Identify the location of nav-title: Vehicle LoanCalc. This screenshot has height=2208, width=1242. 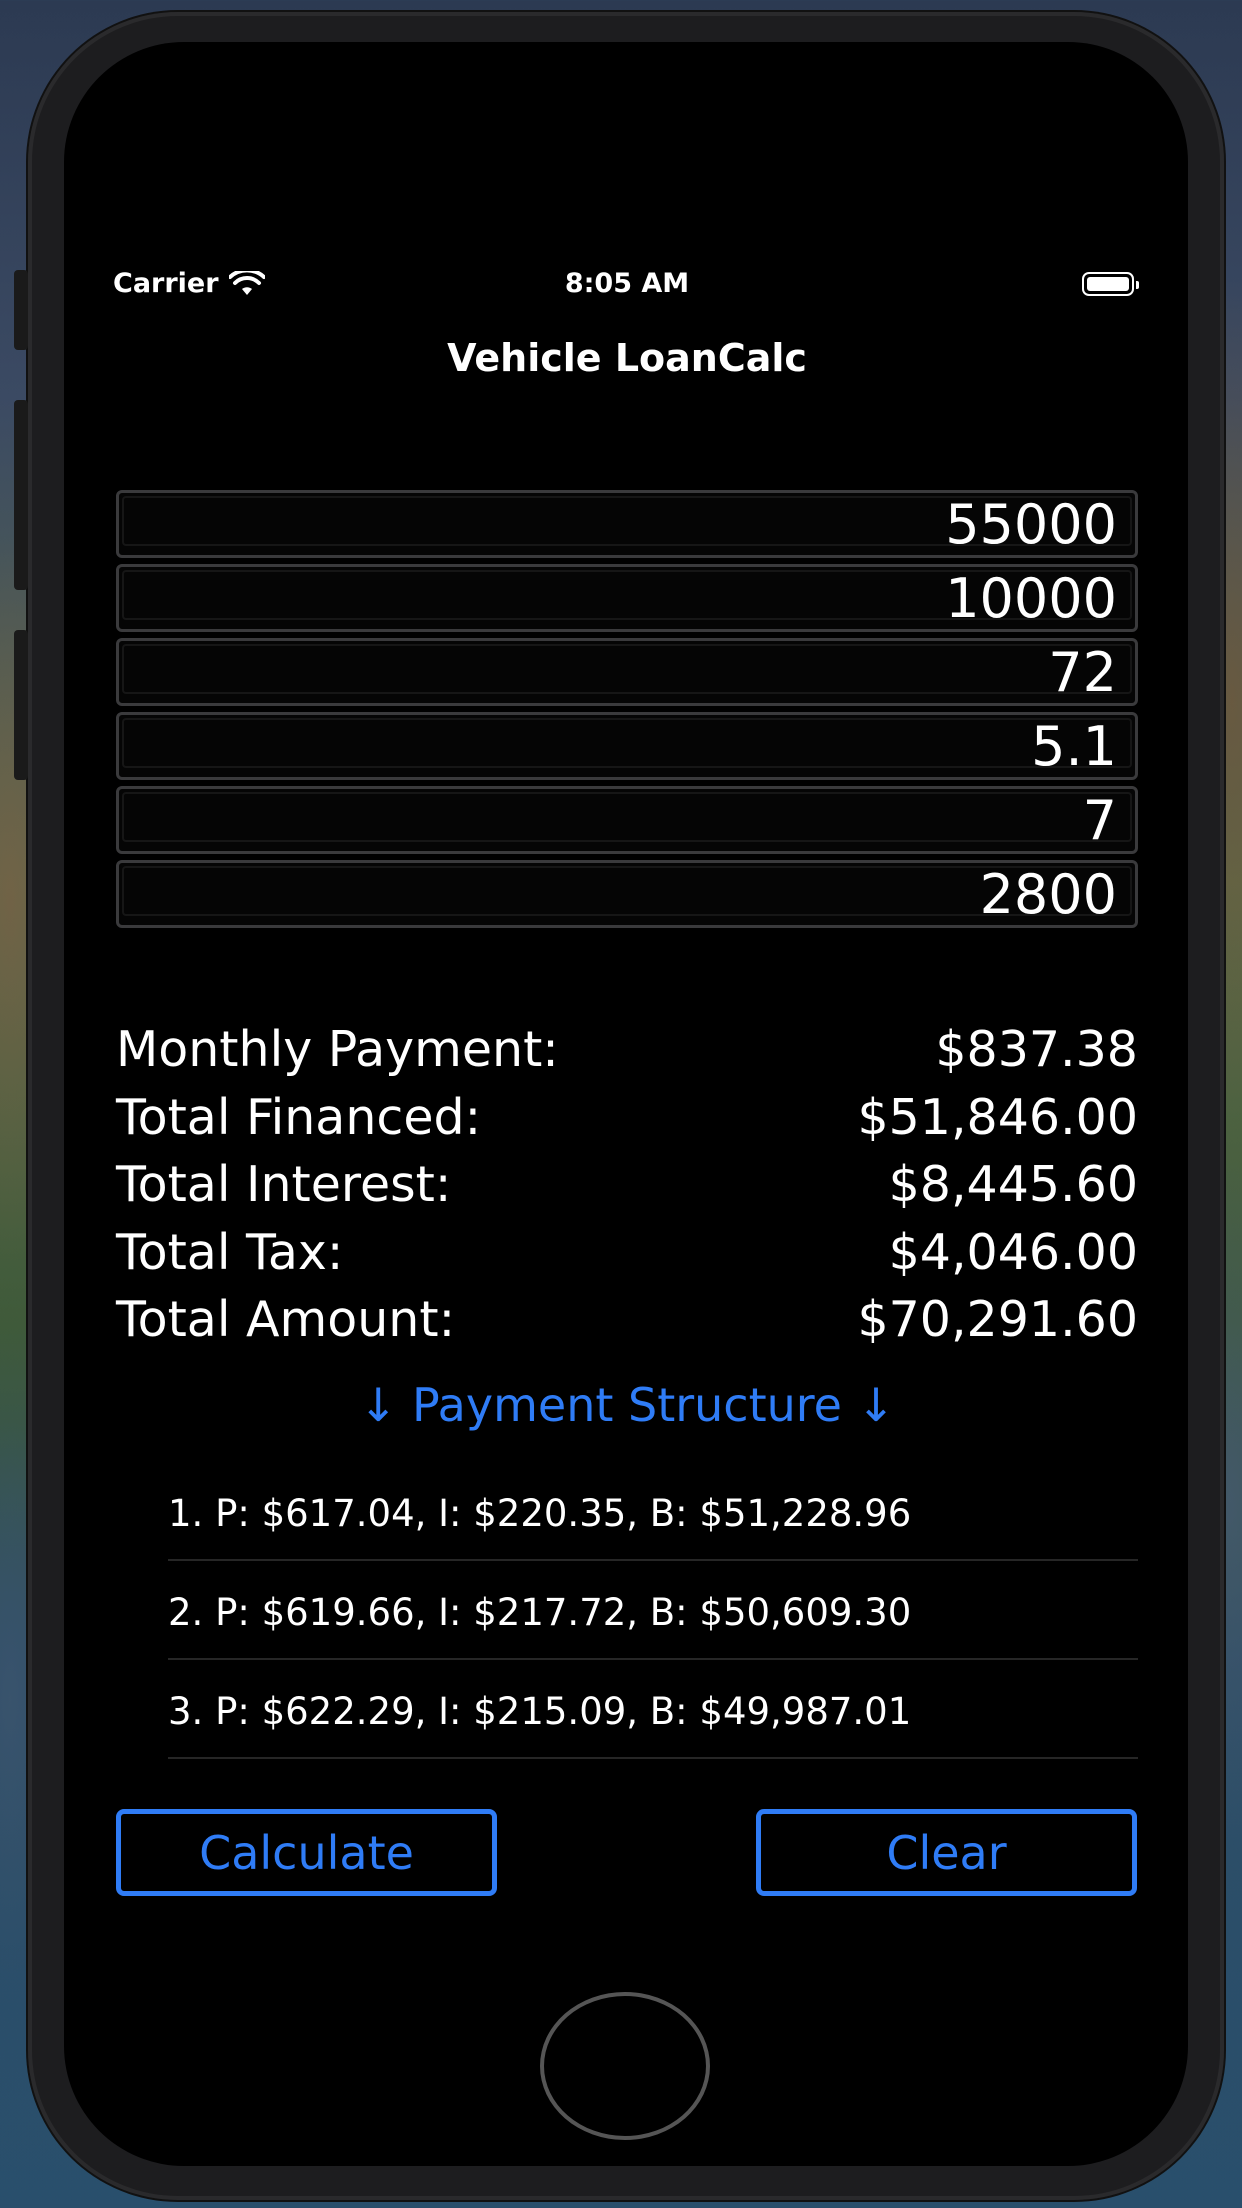
(627, 358).